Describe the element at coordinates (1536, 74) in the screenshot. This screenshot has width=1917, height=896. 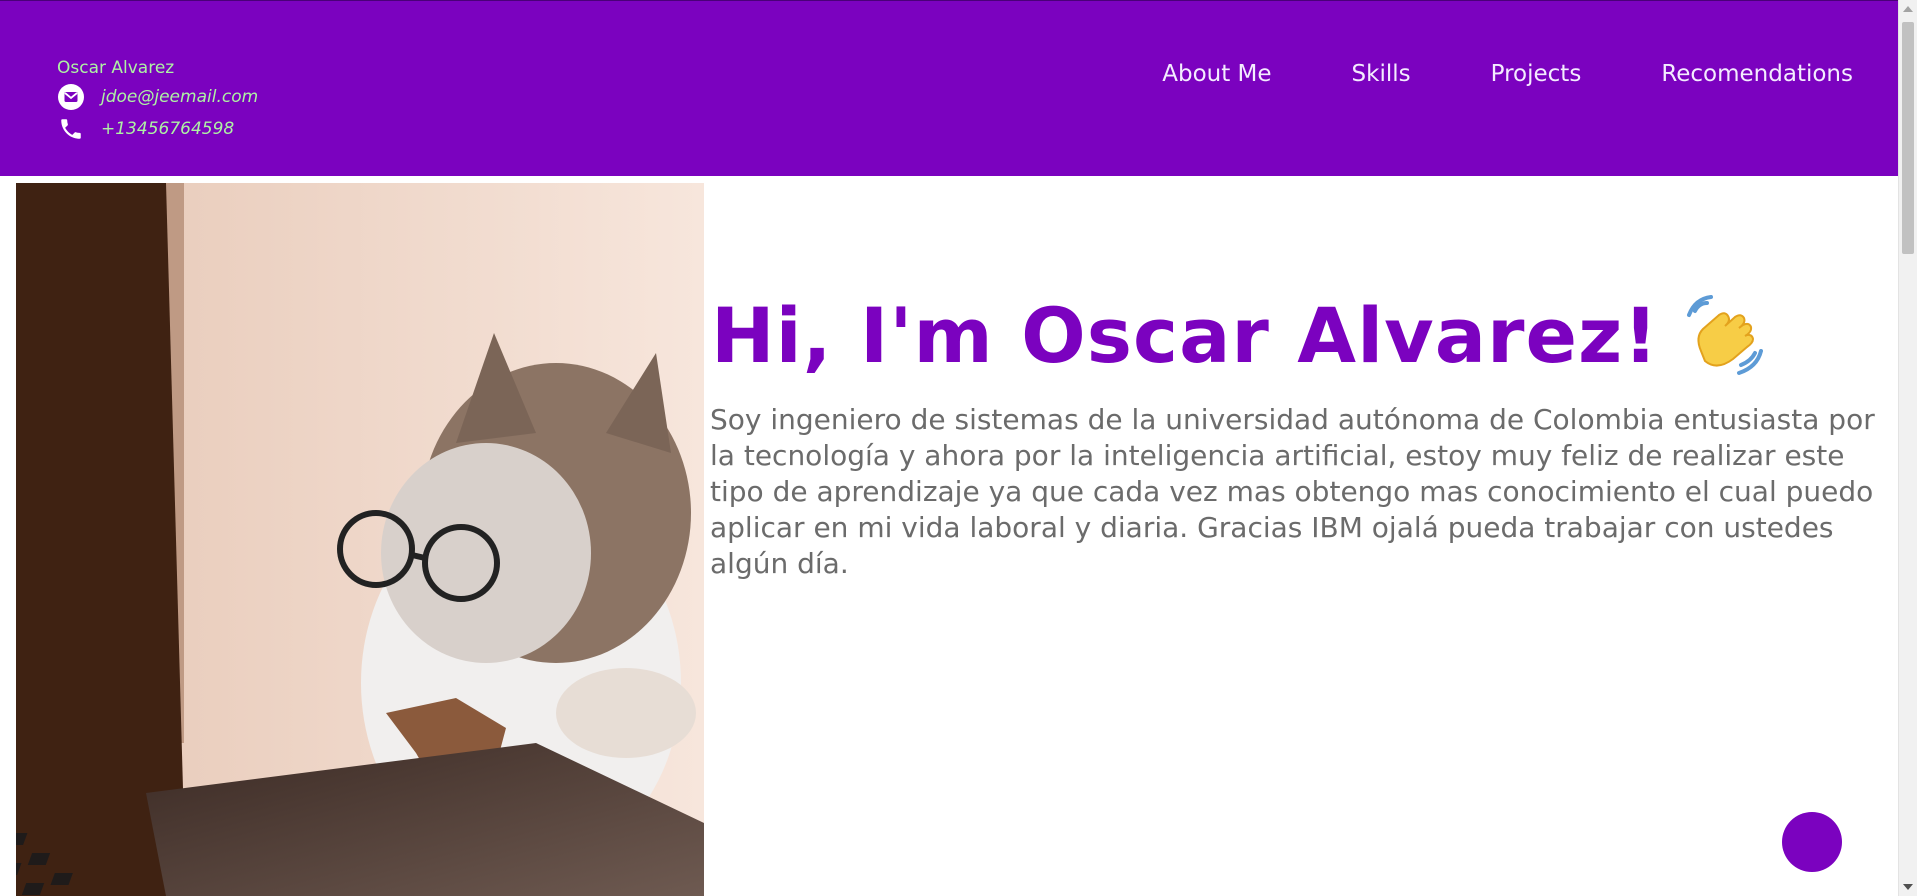
I see `nav-projects: Projects` at that location.